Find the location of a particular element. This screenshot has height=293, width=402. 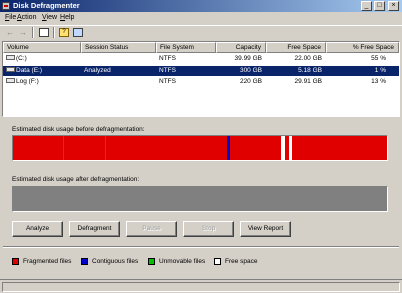

legend-free-space-label: Free space is located at coordinates (241, 261).